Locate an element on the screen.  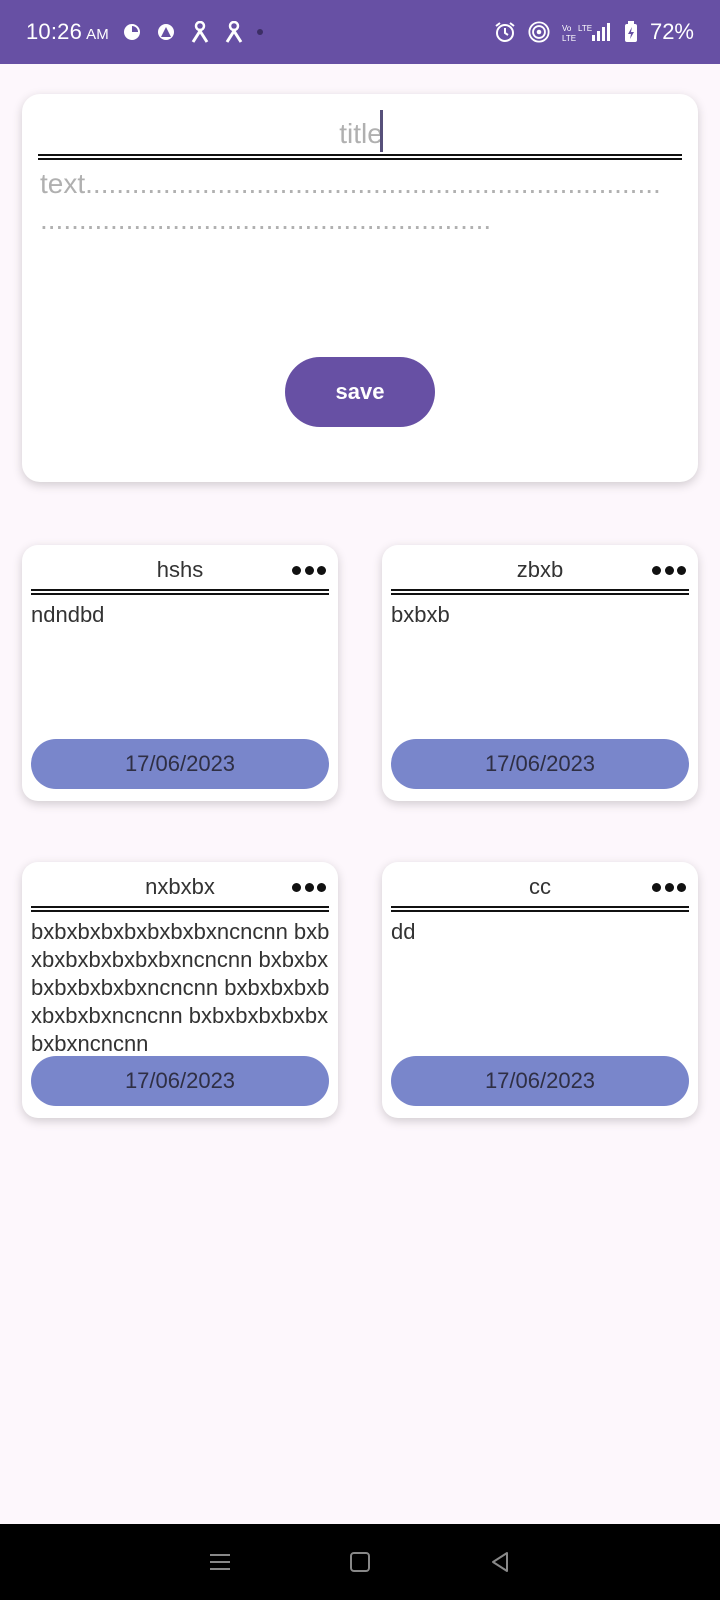
home-square-icon is located at coordinates (360, 1562).